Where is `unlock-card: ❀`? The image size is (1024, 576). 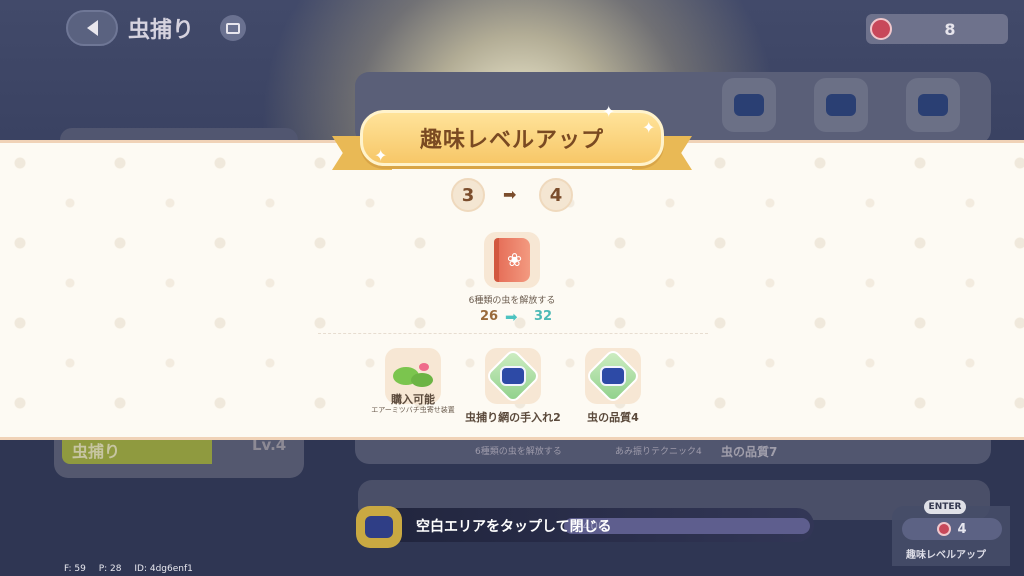 unlock-card: ❀ is located at coordinates (512, 260).